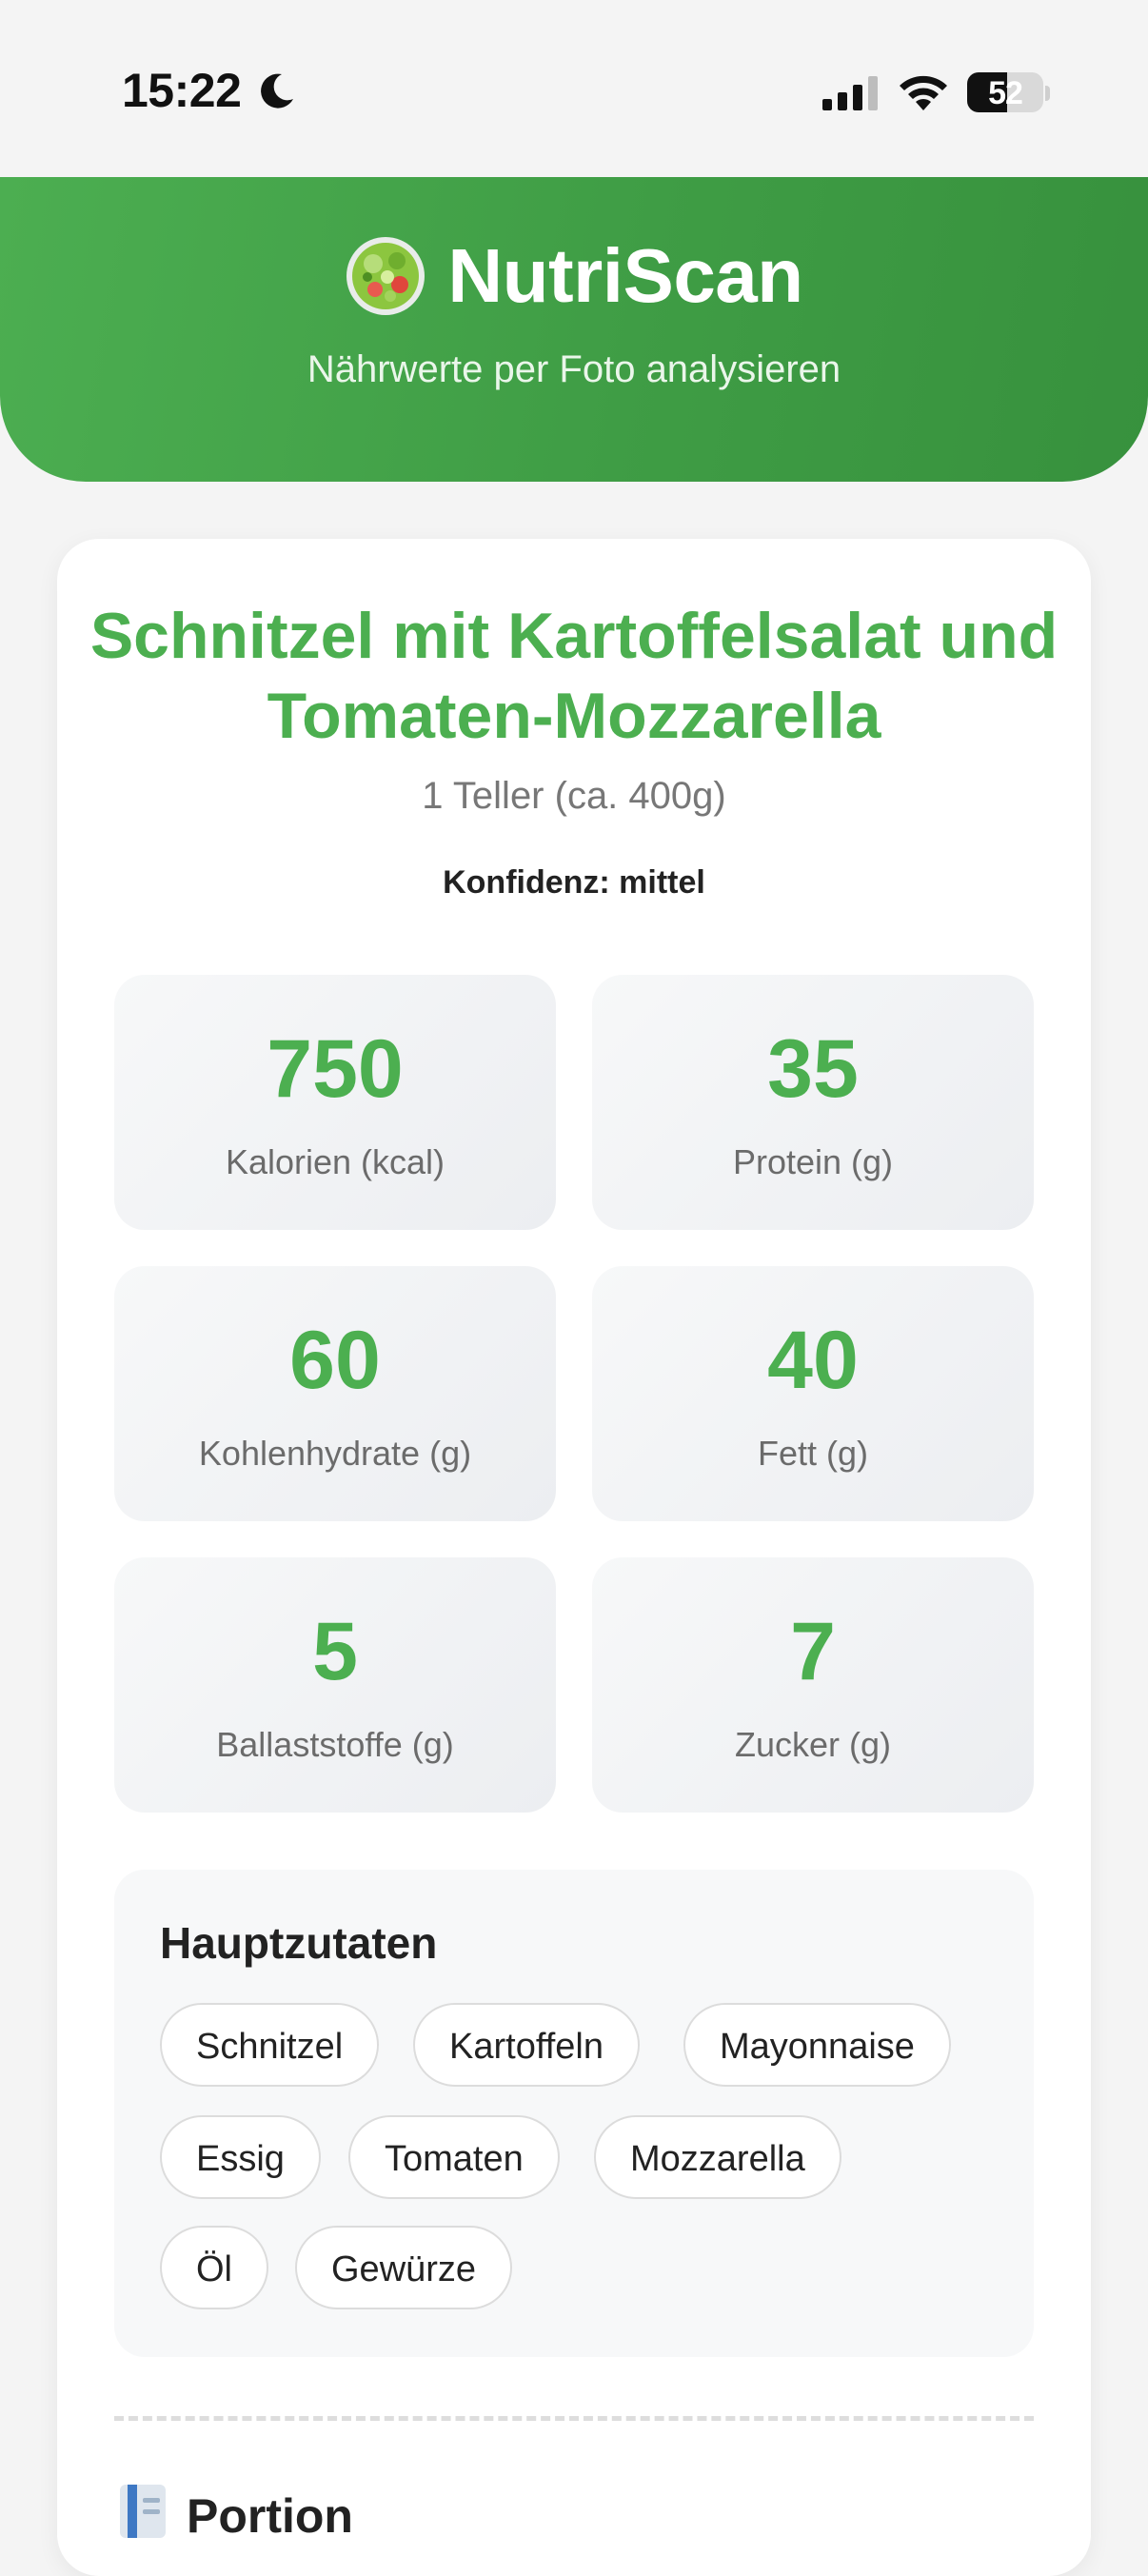 The image size is (1148, 2576). What do you see at coordinates (574, 88) in the screenshot?
I see `status-bar: 15:22 52` at bounding box center [574, 88].